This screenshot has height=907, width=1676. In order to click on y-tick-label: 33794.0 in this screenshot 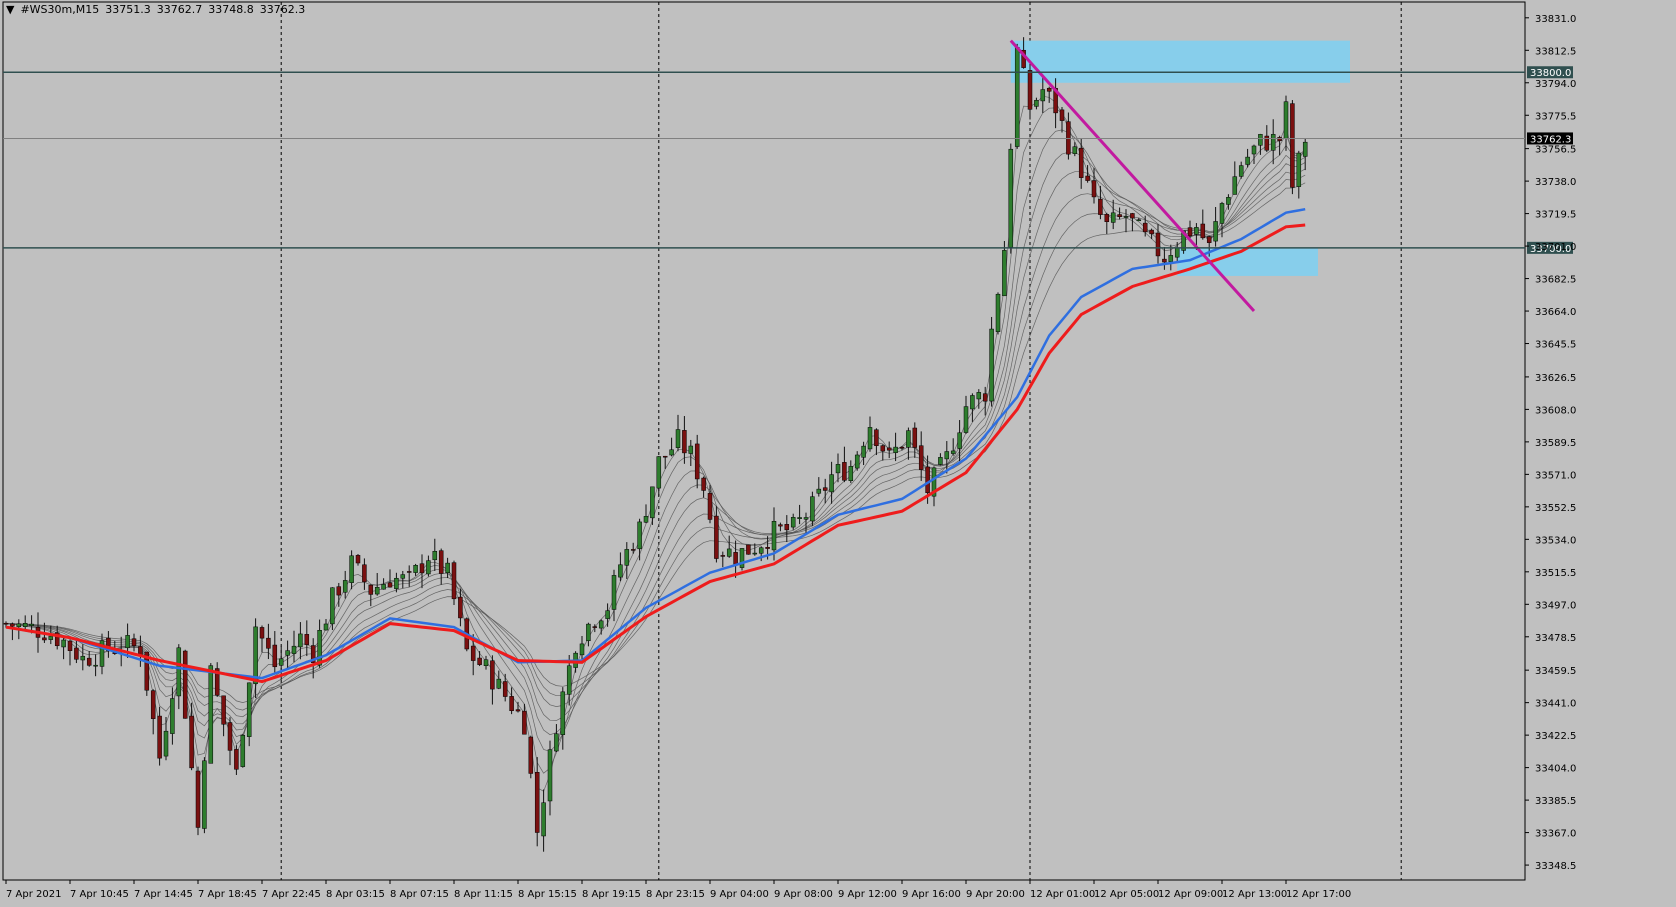, I will do `click(1555, 84)`.